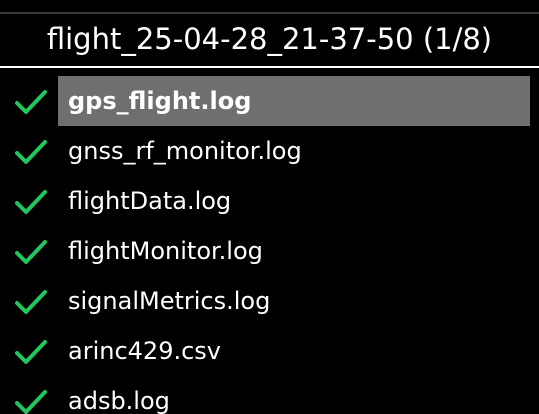 Image resolution: width=539 pixels, height=414 pixels. I want to click on list-item: gnss_rf_monitor.log, so click(269, 151).